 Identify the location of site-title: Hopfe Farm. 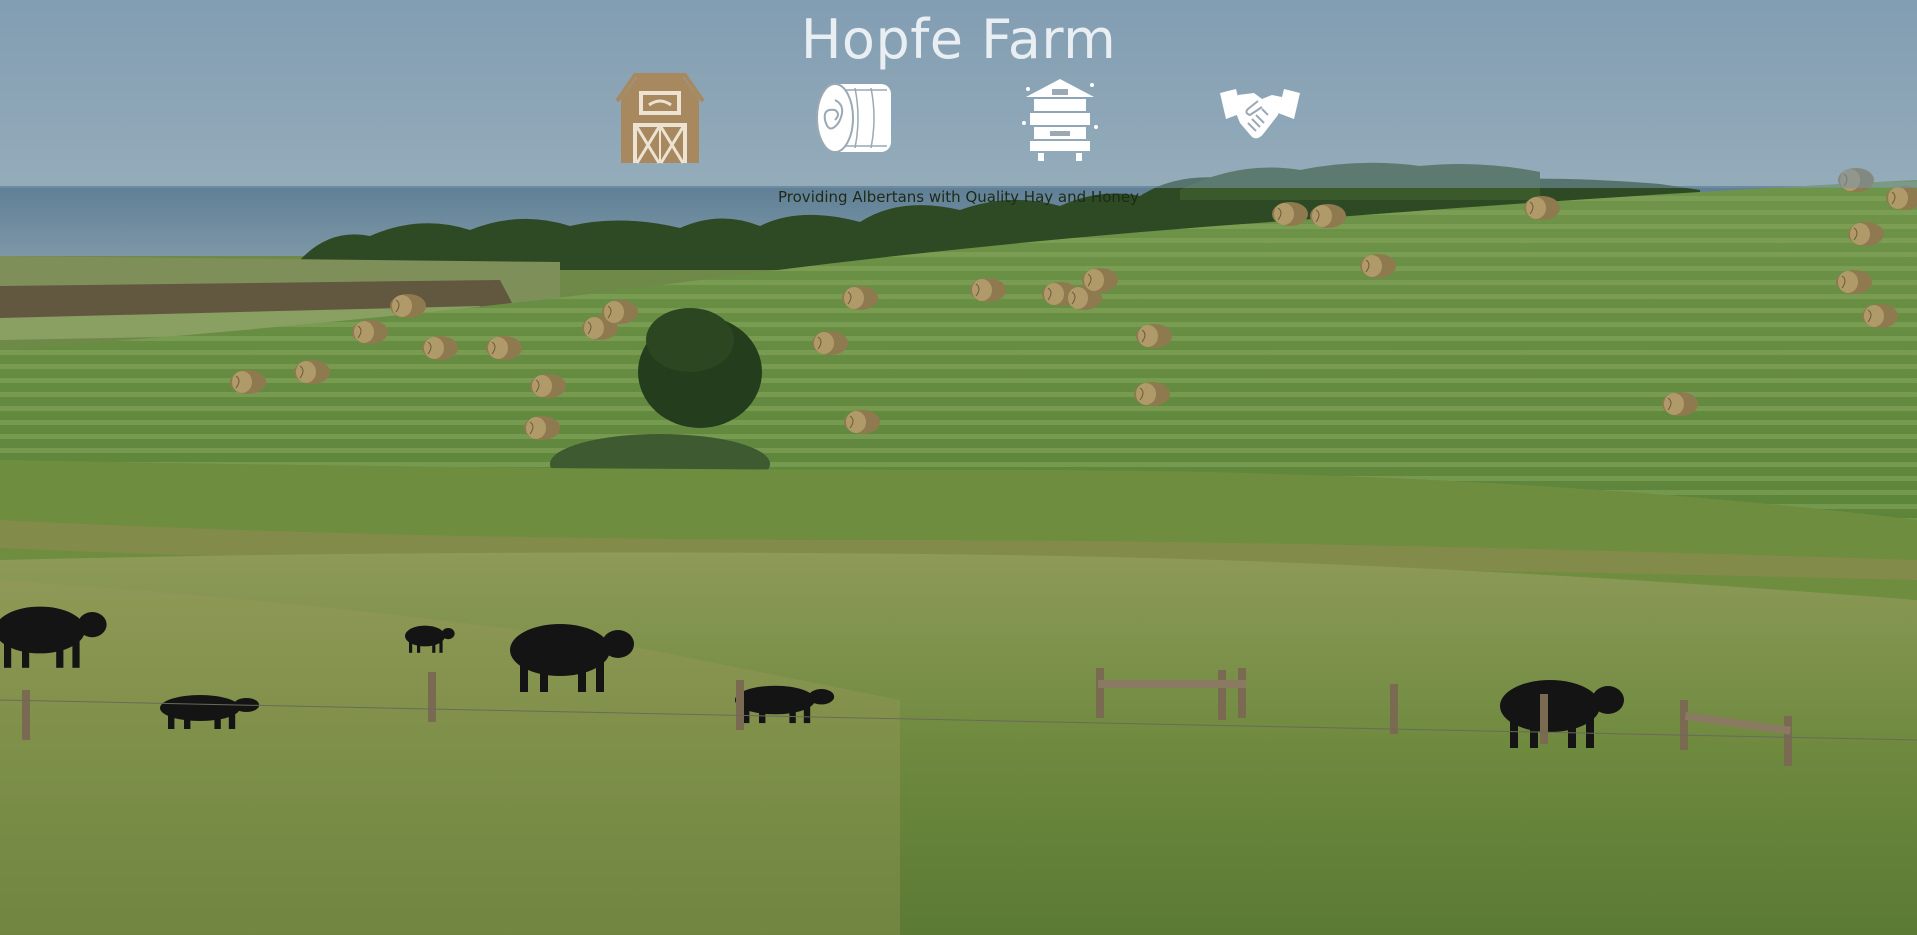
(958, 39).